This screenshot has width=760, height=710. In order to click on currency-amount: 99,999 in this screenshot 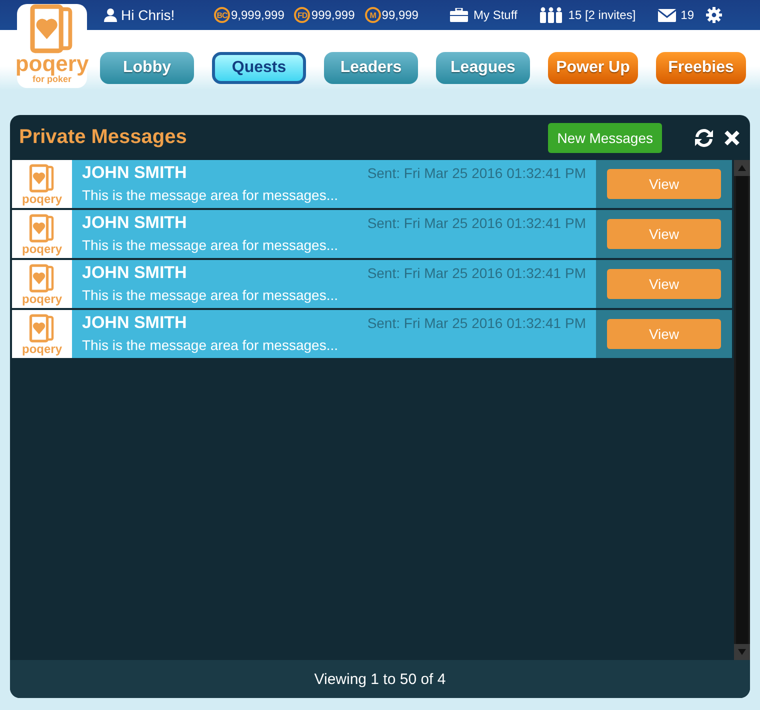, I will do `click(400, 15)`.